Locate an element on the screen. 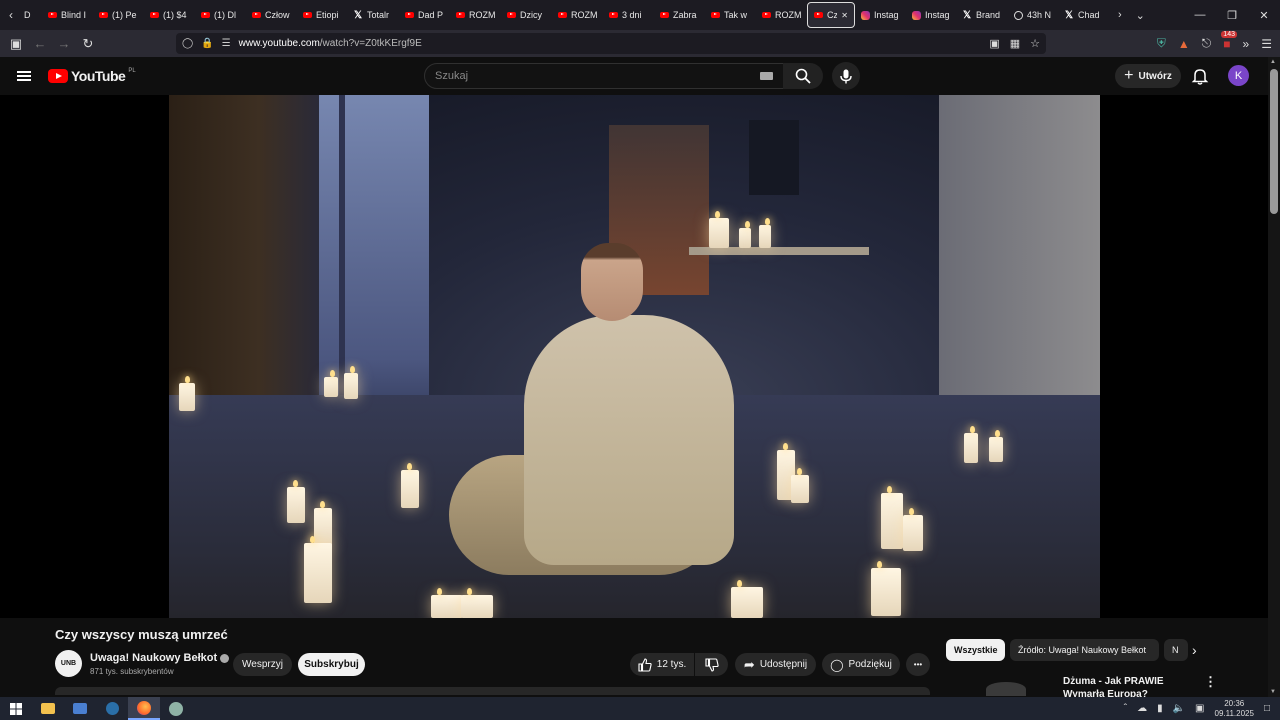 The height and width of the screenshot is (720, 1280). extensions-icon: ⎋ is located at coordinates (1207, 43).